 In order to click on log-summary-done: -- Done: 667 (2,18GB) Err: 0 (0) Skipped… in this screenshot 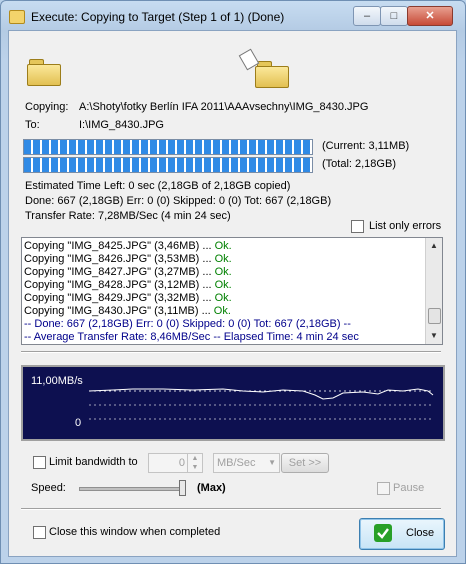, I will do `click(187, 324)`.